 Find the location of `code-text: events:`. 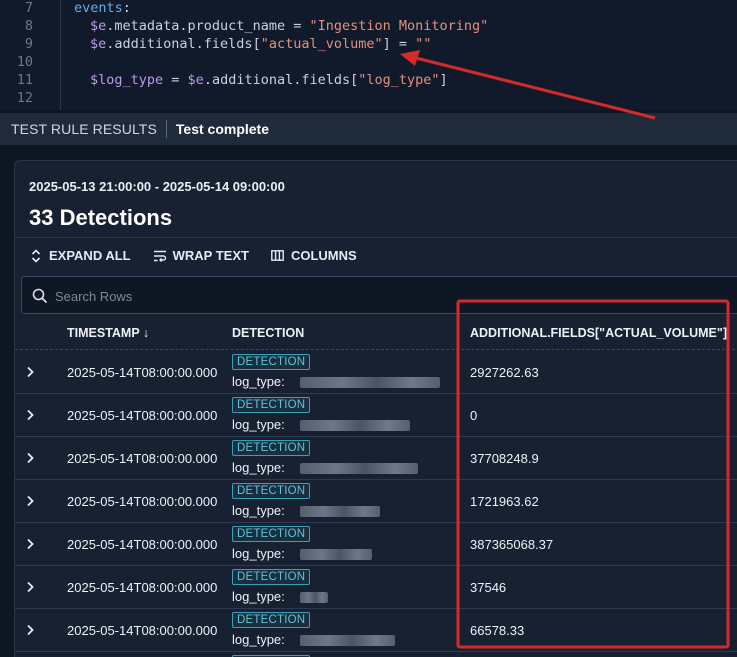

code-text: events: is located at coordinates (102, 8).